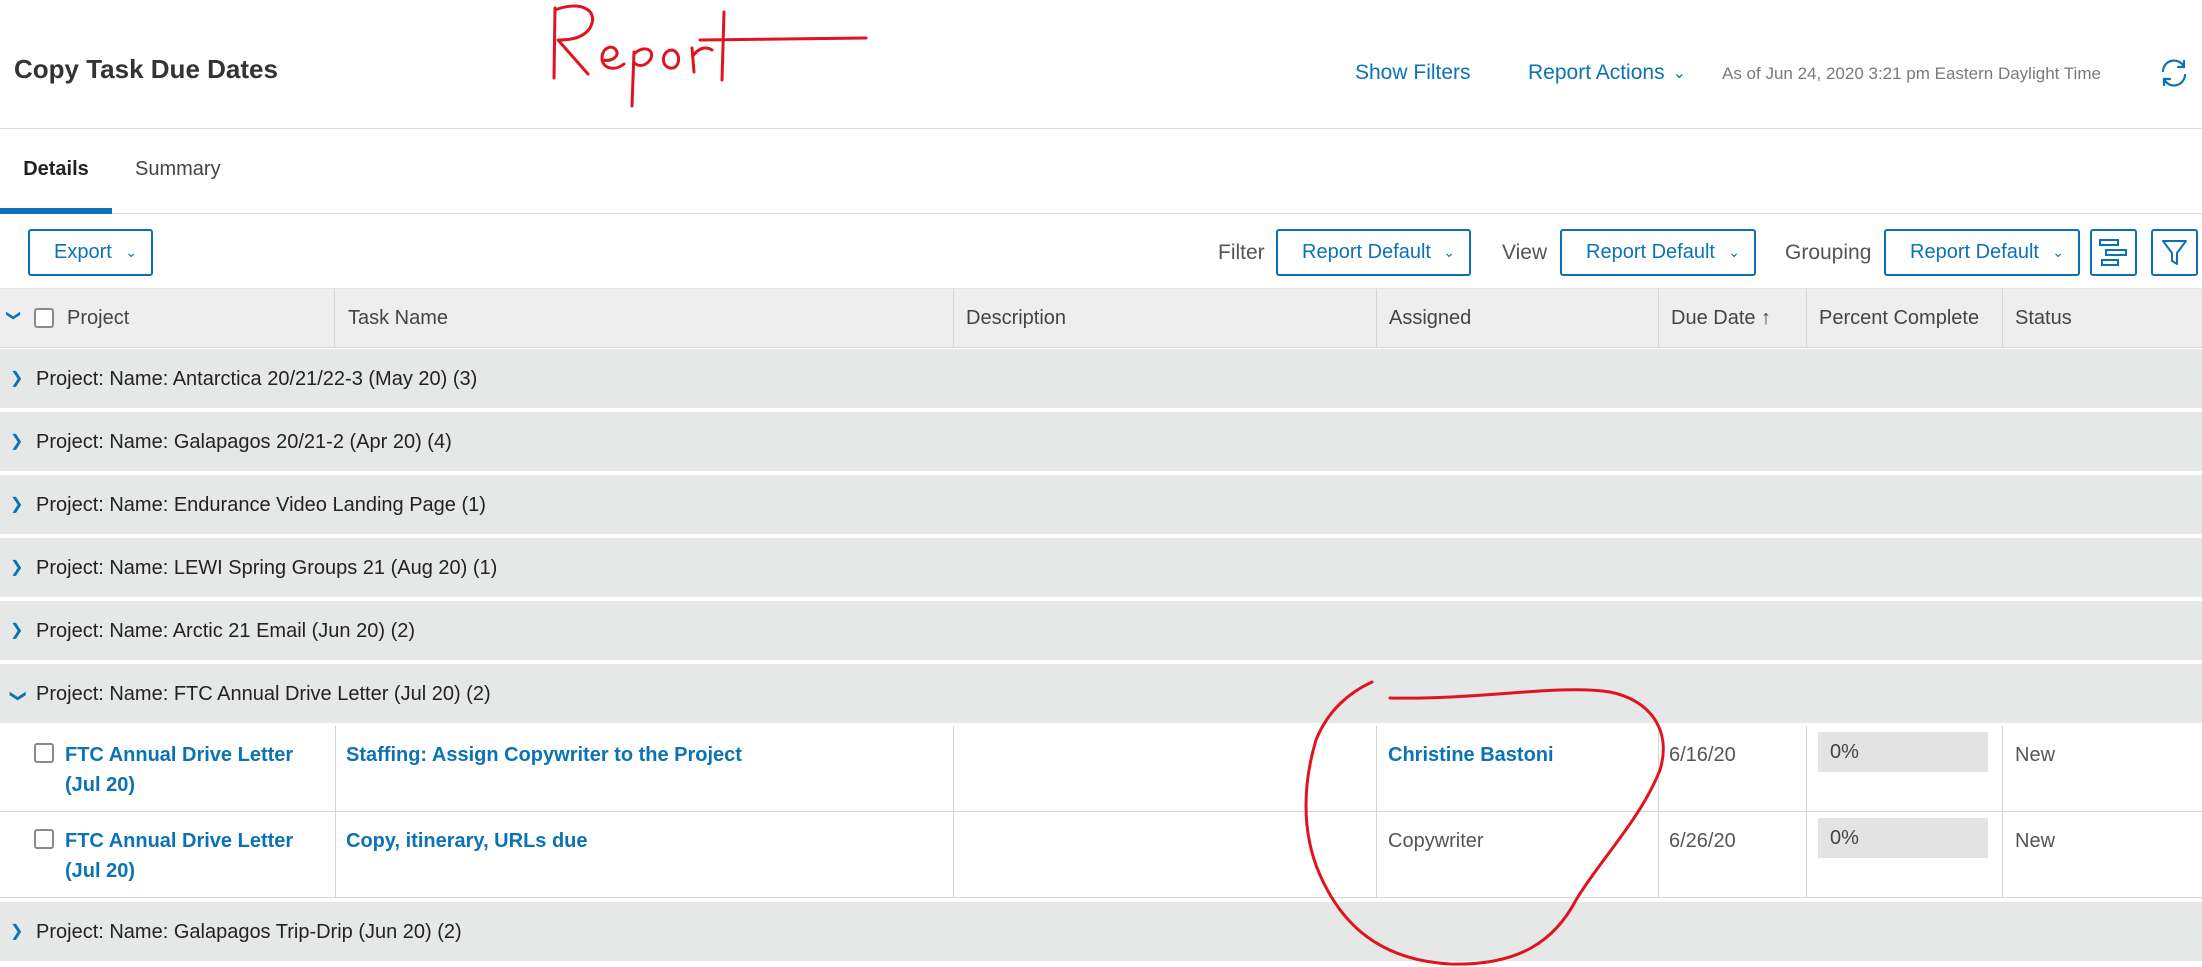  I want to click on column-header-status: Status, so click(2102, 318).